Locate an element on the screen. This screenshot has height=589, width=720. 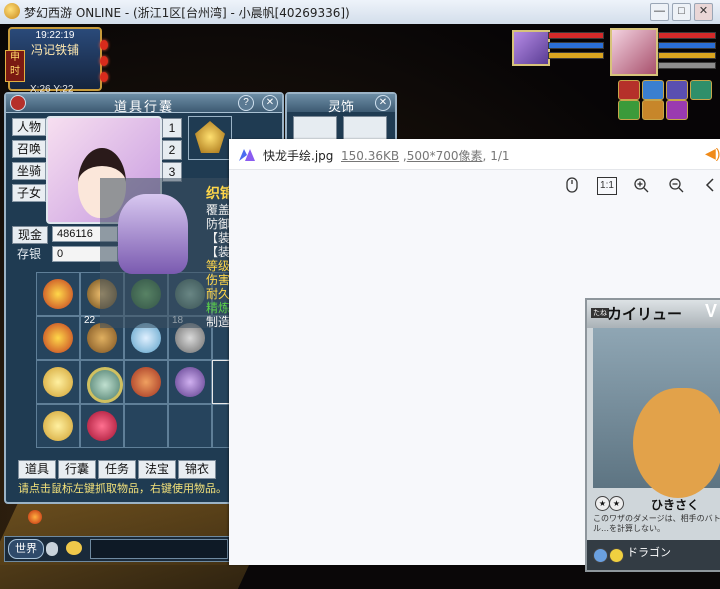
app-icon is located at coordinates (12, 11).